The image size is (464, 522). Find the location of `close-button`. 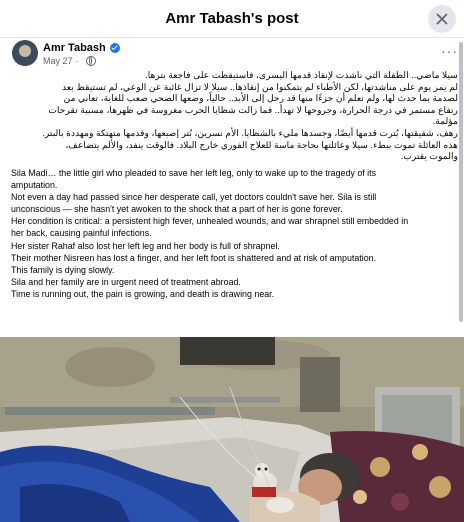

close-button is located at coordinates (442, 19).